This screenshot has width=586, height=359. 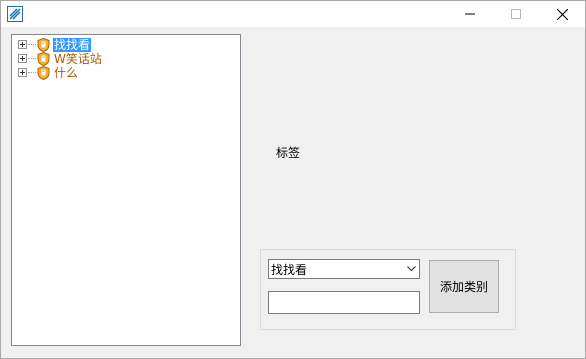 I want to click on category-select-value: 找找看, so click(x=289, y=269).